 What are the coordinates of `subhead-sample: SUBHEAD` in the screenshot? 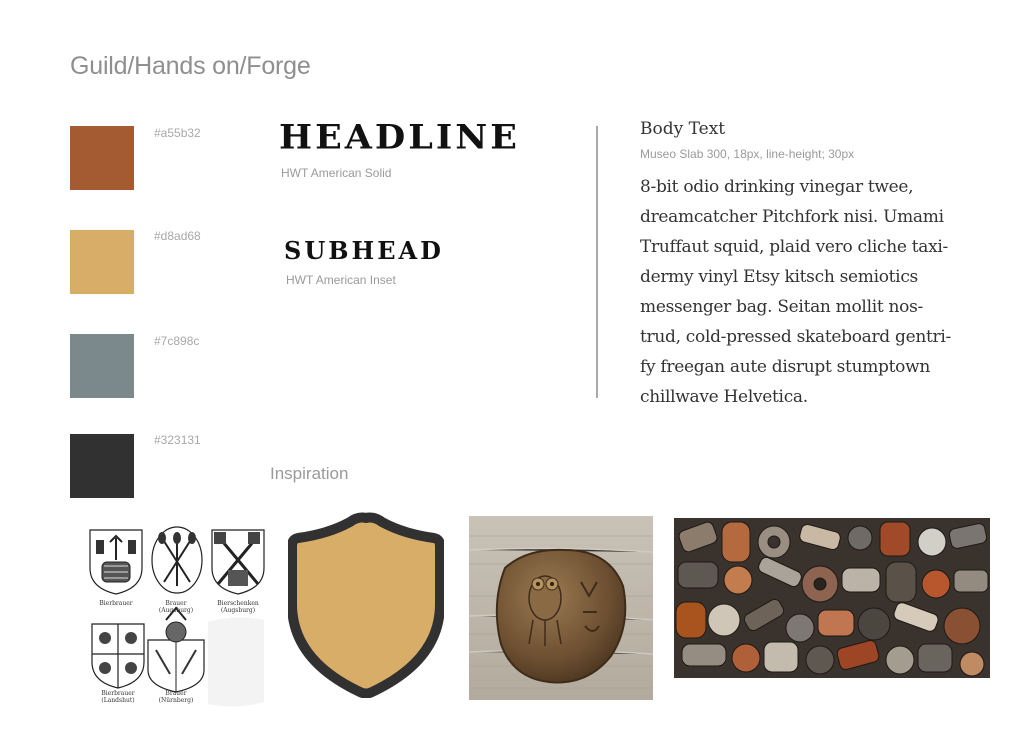 It's located at (364, 250).